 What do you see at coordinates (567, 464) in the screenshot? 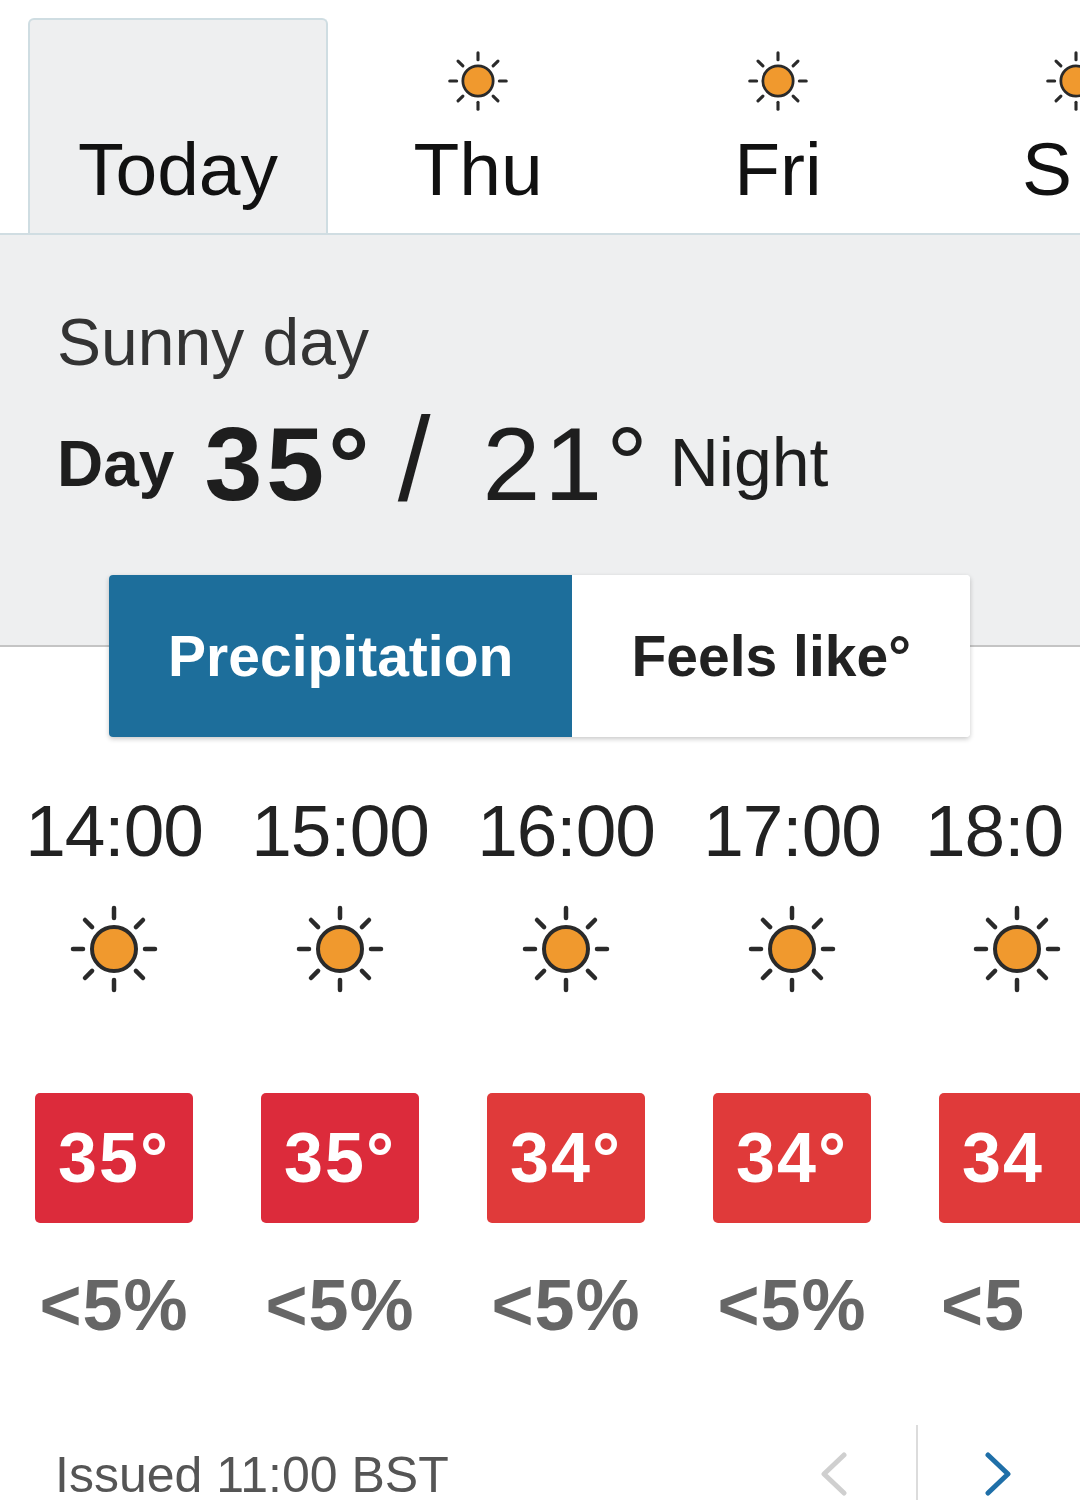
I see `night-temperature: 21°` at bounding box center [567, 464].